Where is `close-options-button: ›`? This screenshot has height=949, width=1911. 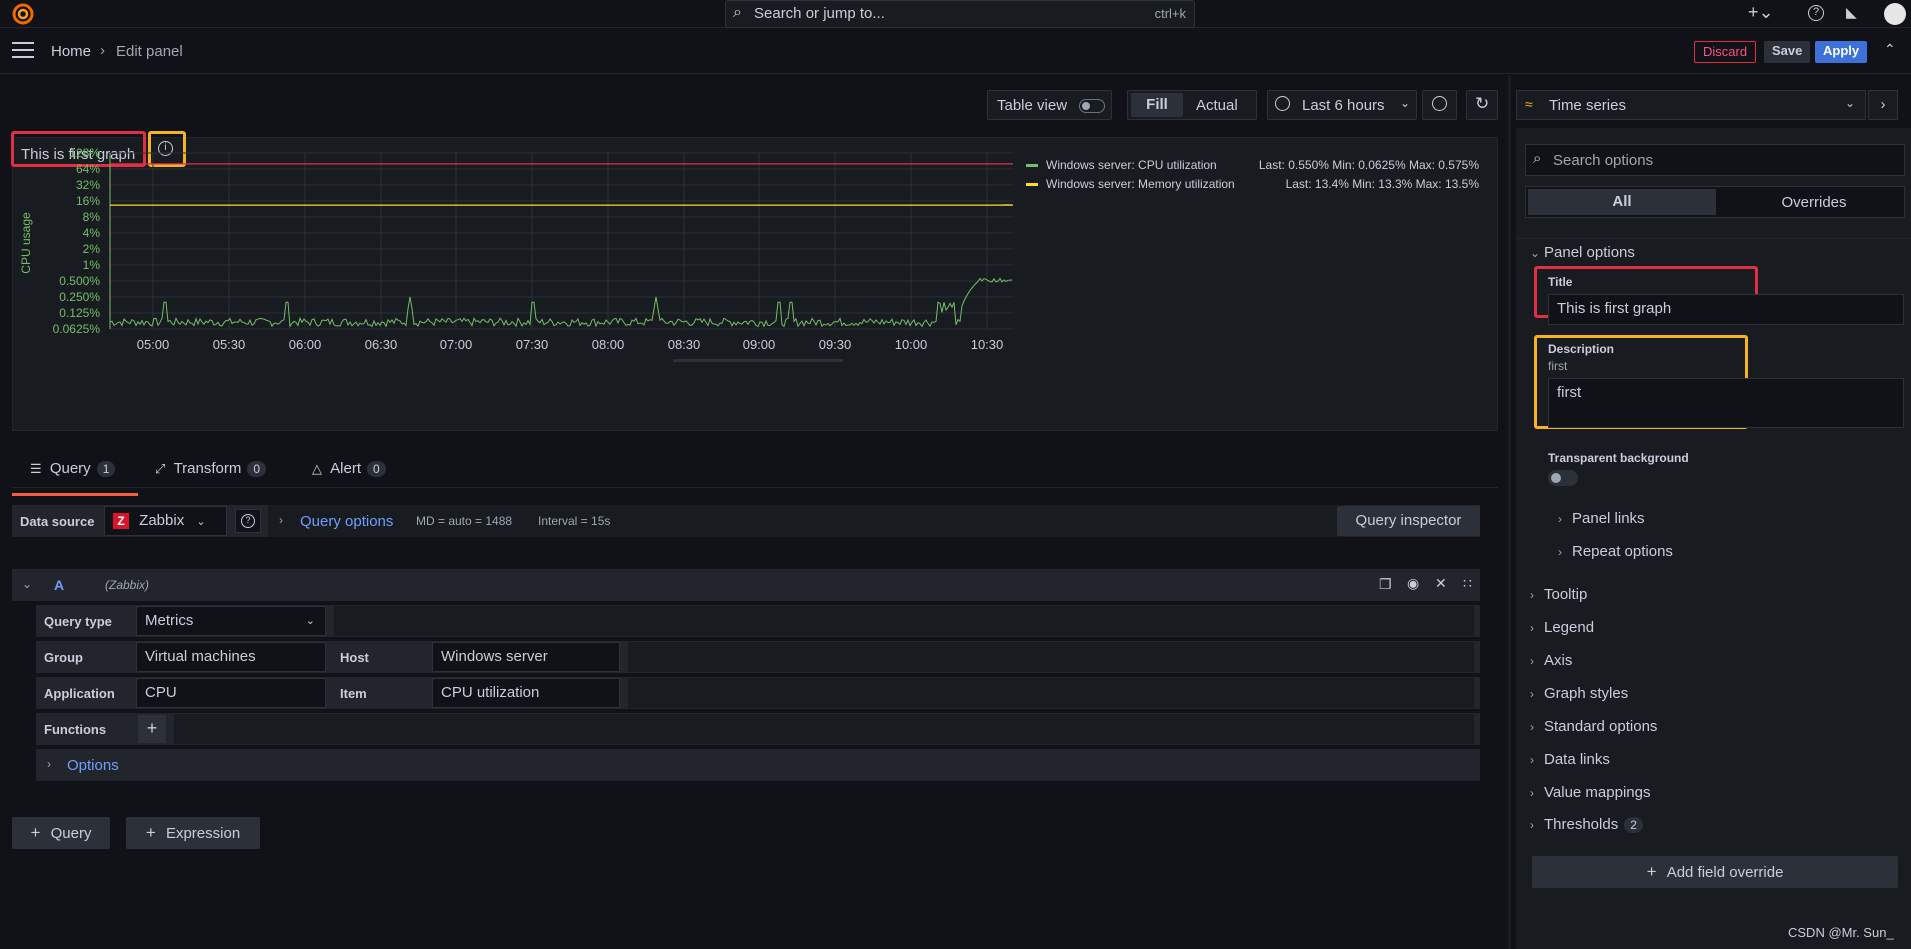 close-options-button: › is located at coordinates (1883, 105).